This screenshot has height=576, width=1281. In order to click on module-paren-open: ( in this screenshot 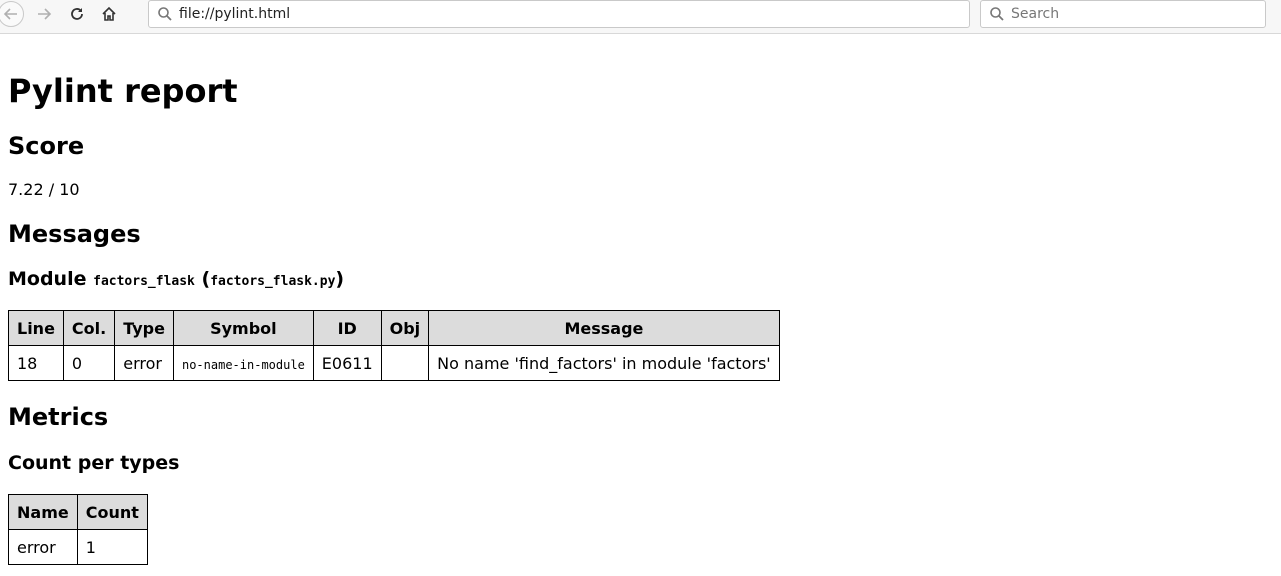, I will do `click(206, 279)`.